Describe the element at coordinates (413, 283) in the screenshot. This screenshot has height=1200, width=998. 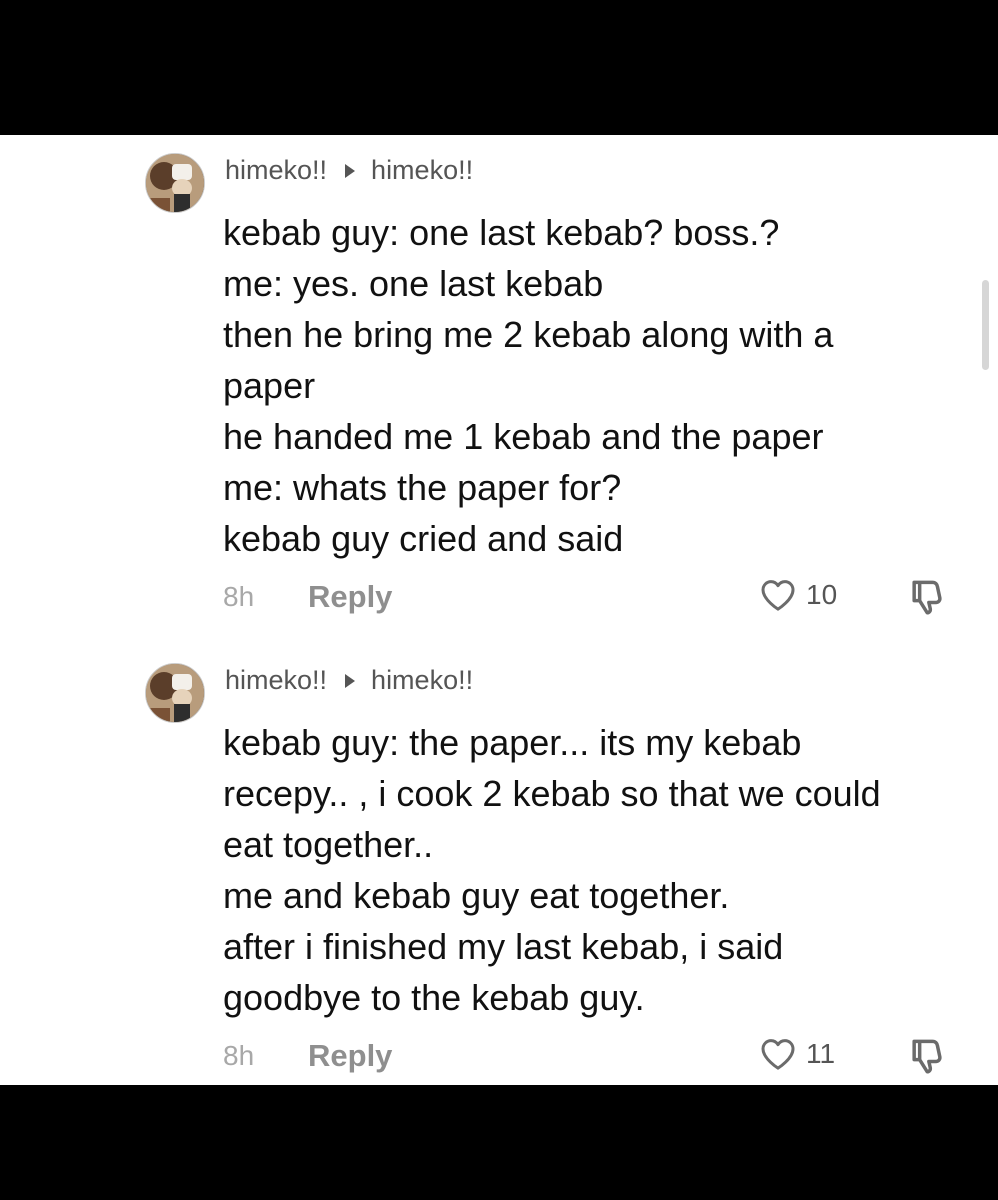
I see `comment-line: me: yes. one last kebab` at that location.